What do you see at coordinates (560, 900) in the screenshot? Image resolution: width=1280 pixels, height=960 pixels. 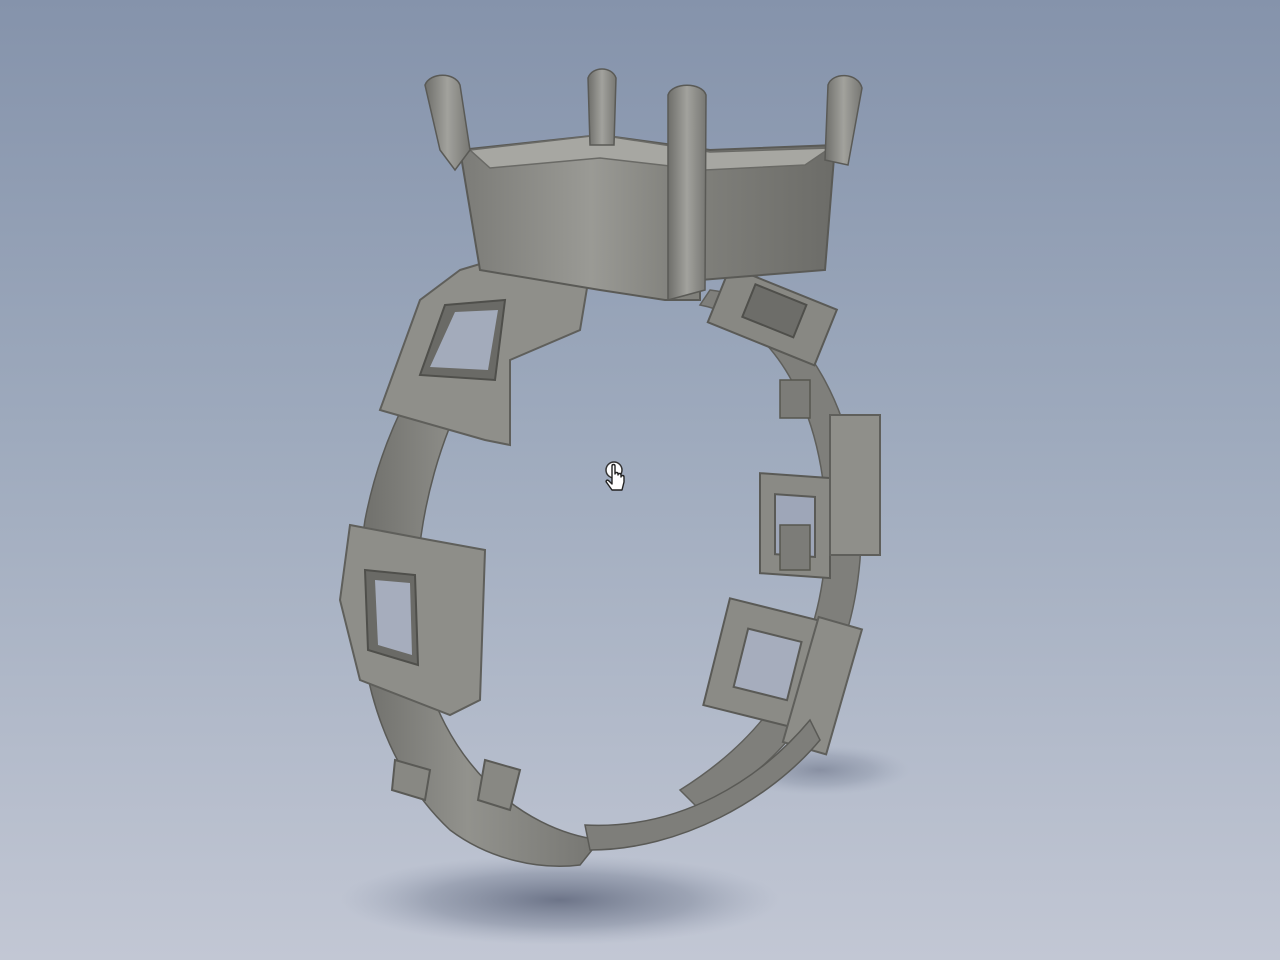 I see `ground-shadow` at bounding box center [560, 900].